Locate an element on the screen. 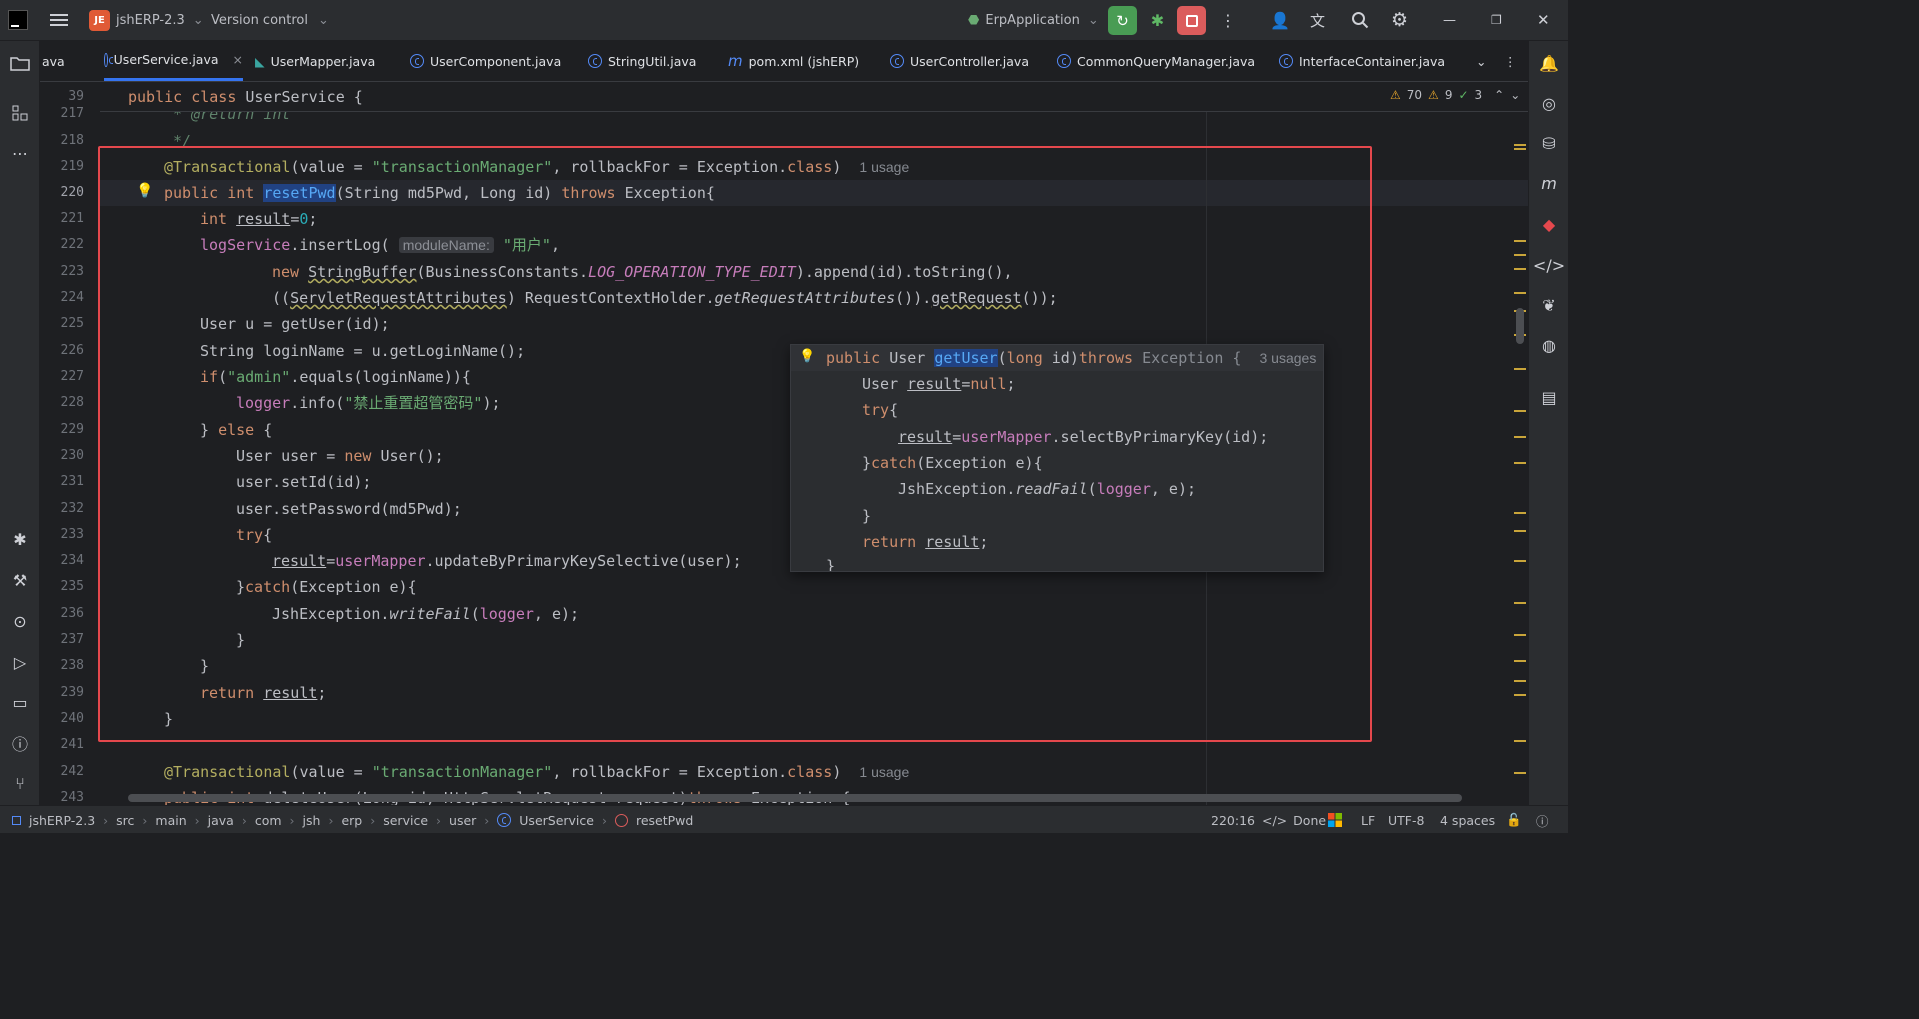 The width and height of the screenshot is (1919, 1019). tab-interfacecontainer: InterfaceContainer.java is located at coordinates (1362, 61).